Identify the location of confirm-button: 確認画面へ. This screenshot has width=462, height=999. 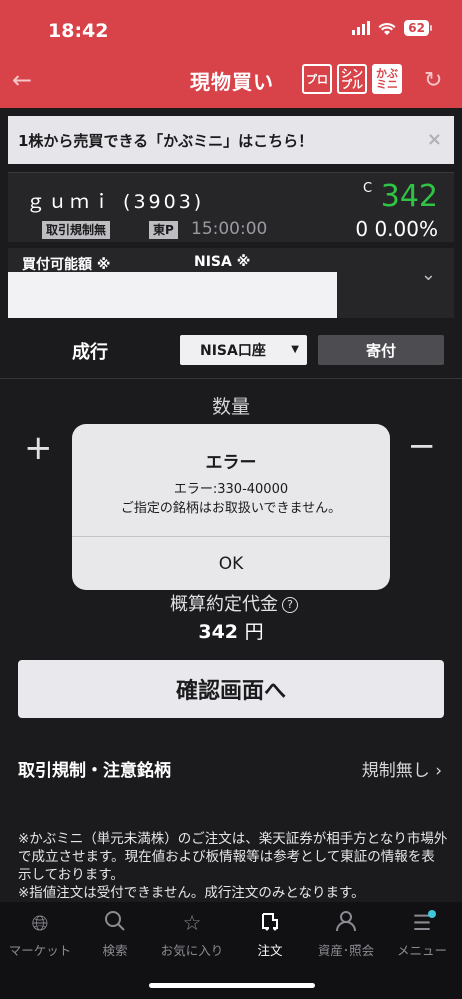
(231, 689).